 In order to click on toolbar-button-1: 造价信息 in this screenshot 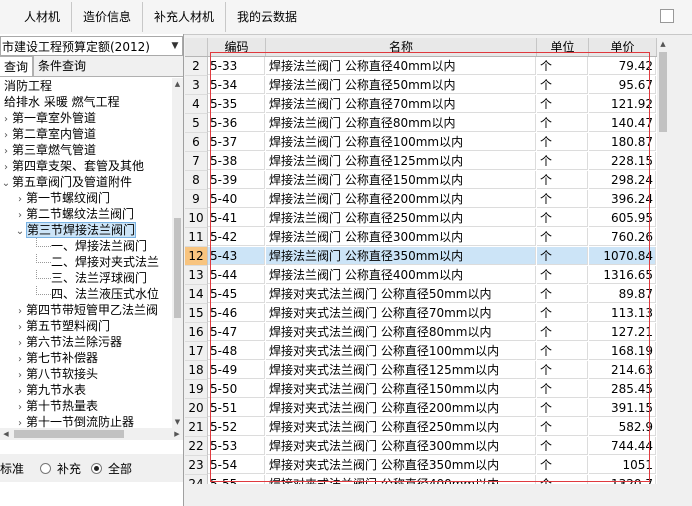, I will do `click(108, 17)`.